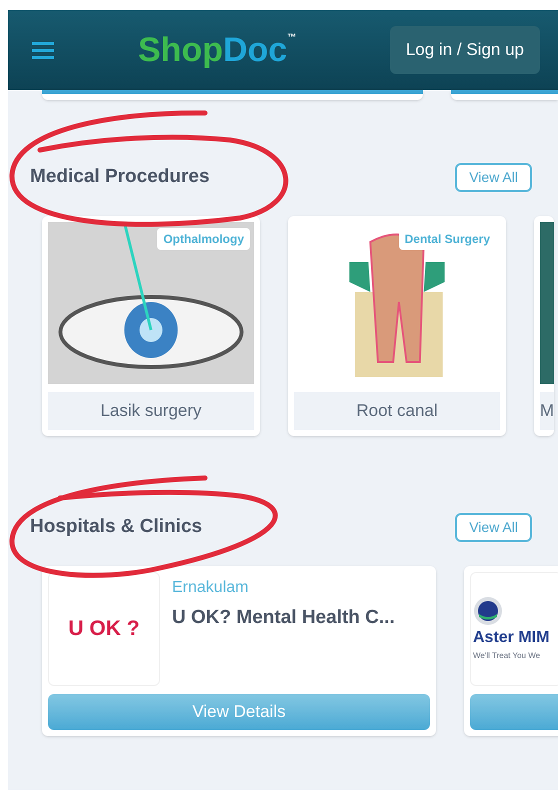 This screenshot has height=799, width=558. Describe the element at coordinates (211, 588) in the screenshot. I see `hospital-location: Ernakulam` at that location.